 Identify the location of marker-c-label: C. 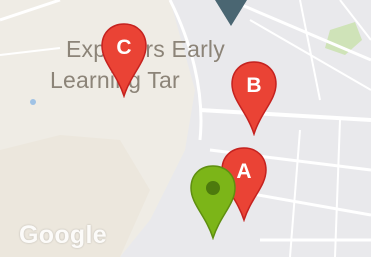
(124, 47).